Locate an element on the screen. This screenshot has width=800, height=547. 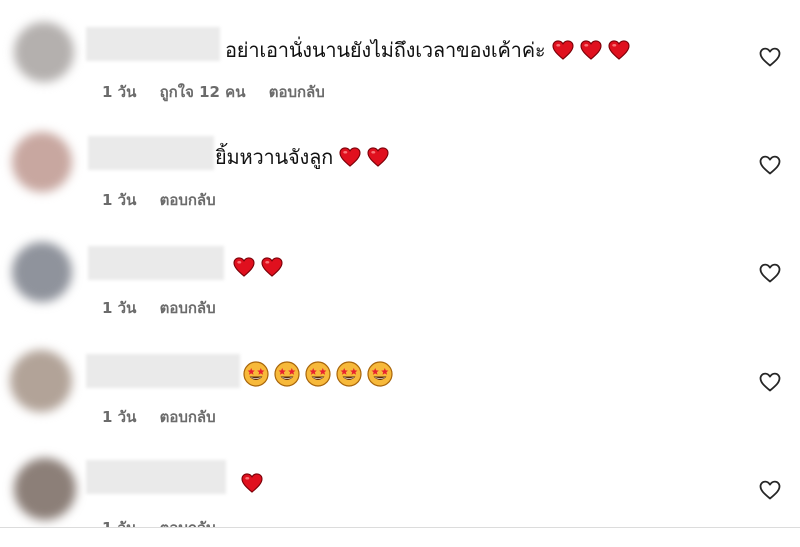
comment-text-row: ยิ้มหวานจังลูก is located at coordinates (305, 157).